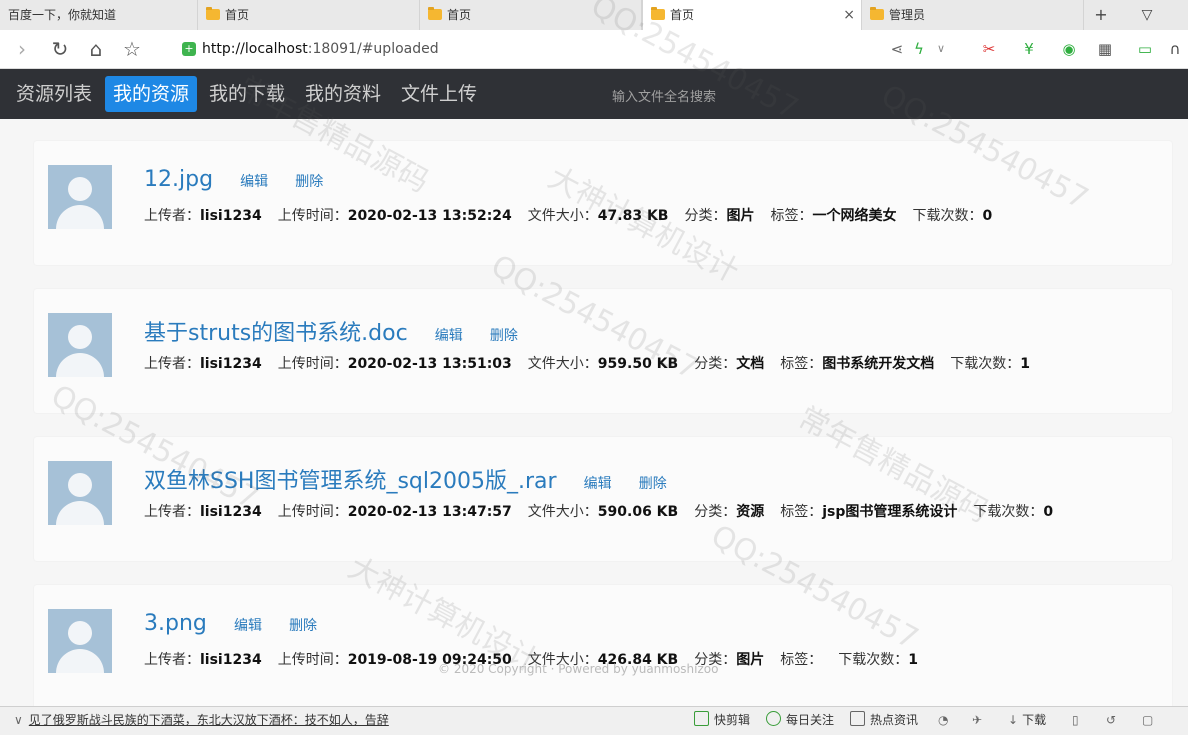  Describe the element at coordinates (594, 94) in the screenshot. I see `site-navbar: 资源列表 我的资源 我的下载 我的资料 文件上传 输入文件全名搜索` at that location.